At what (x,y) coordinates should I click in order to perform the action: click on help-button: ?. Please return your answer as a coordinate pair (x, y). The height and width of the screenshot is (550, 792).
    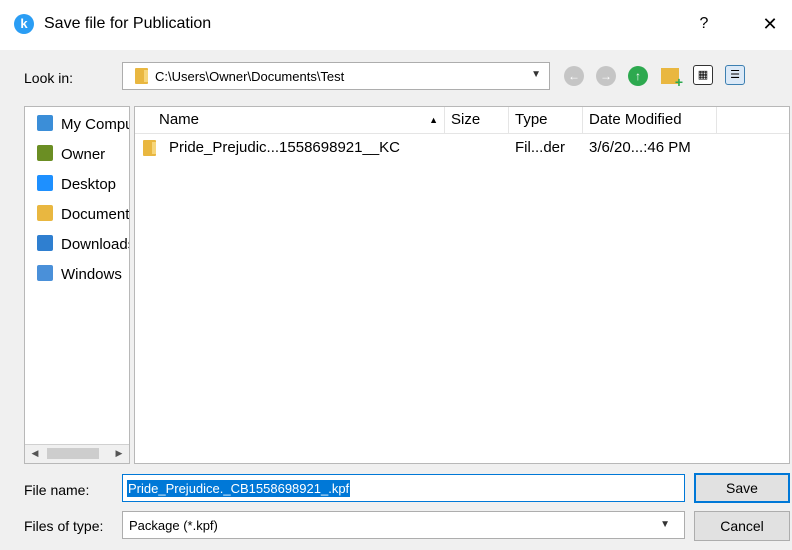
    Looking at the image, I should click on (704, 24).